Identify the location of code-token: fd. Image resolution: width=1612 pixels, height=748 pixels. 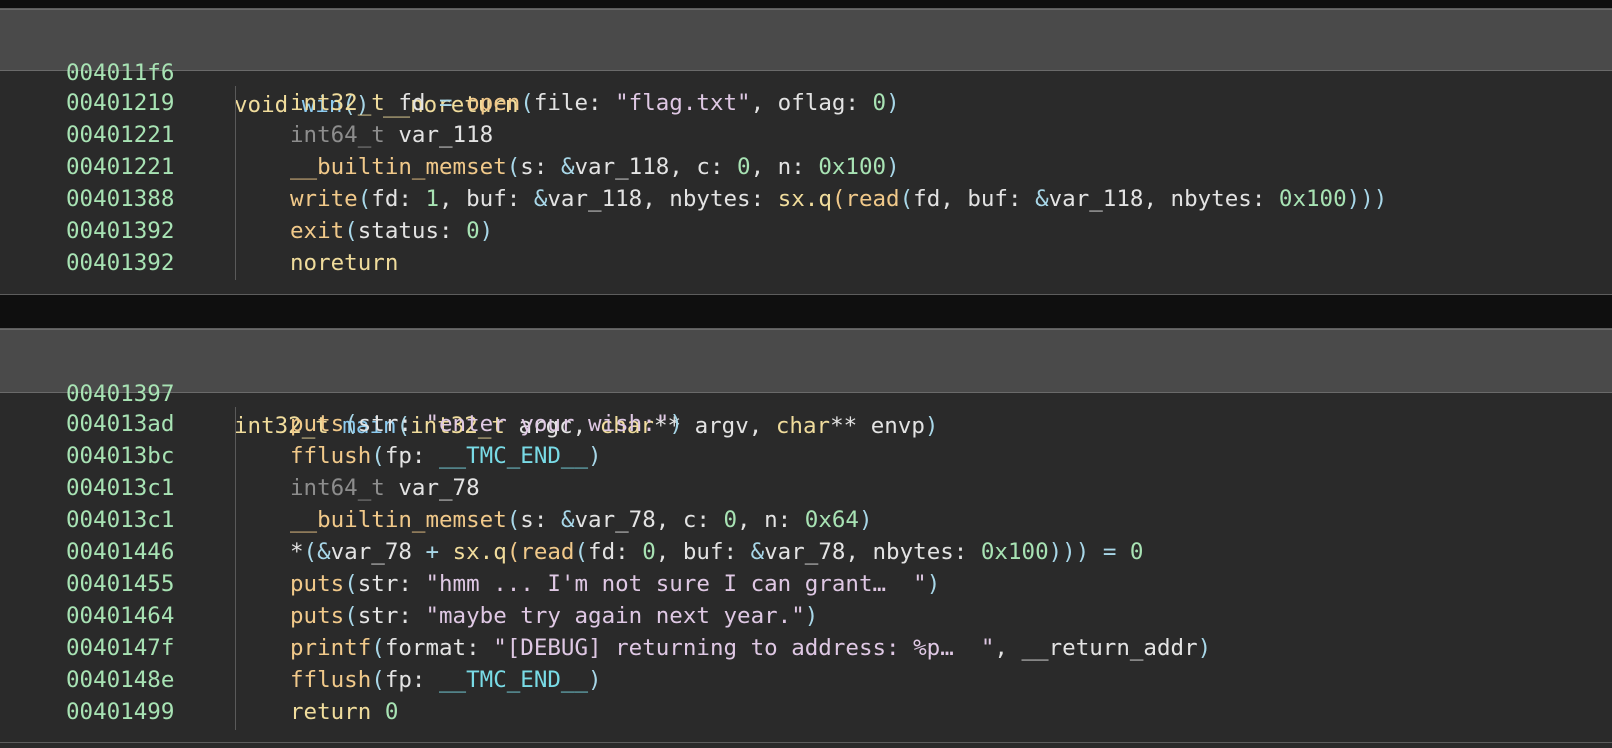
(418, 103).